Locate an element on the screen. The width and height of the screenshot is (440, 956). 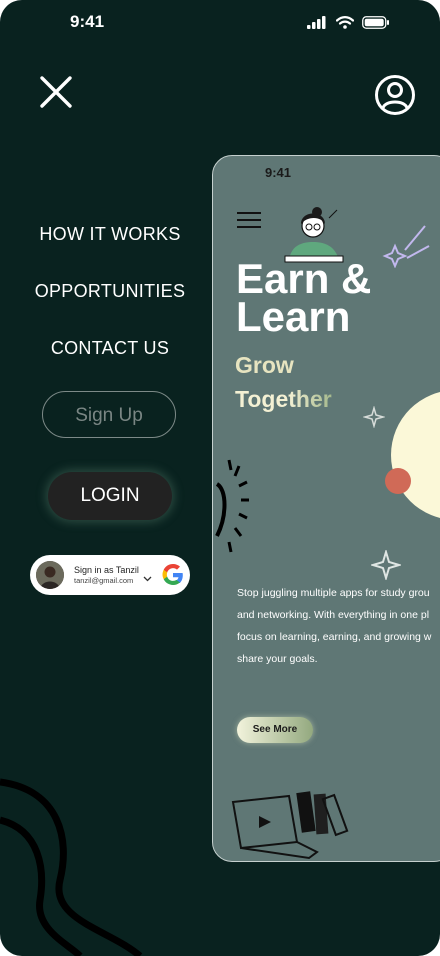
google-account-email: tanzil@gmail.com is located at coordinates (104, 580).